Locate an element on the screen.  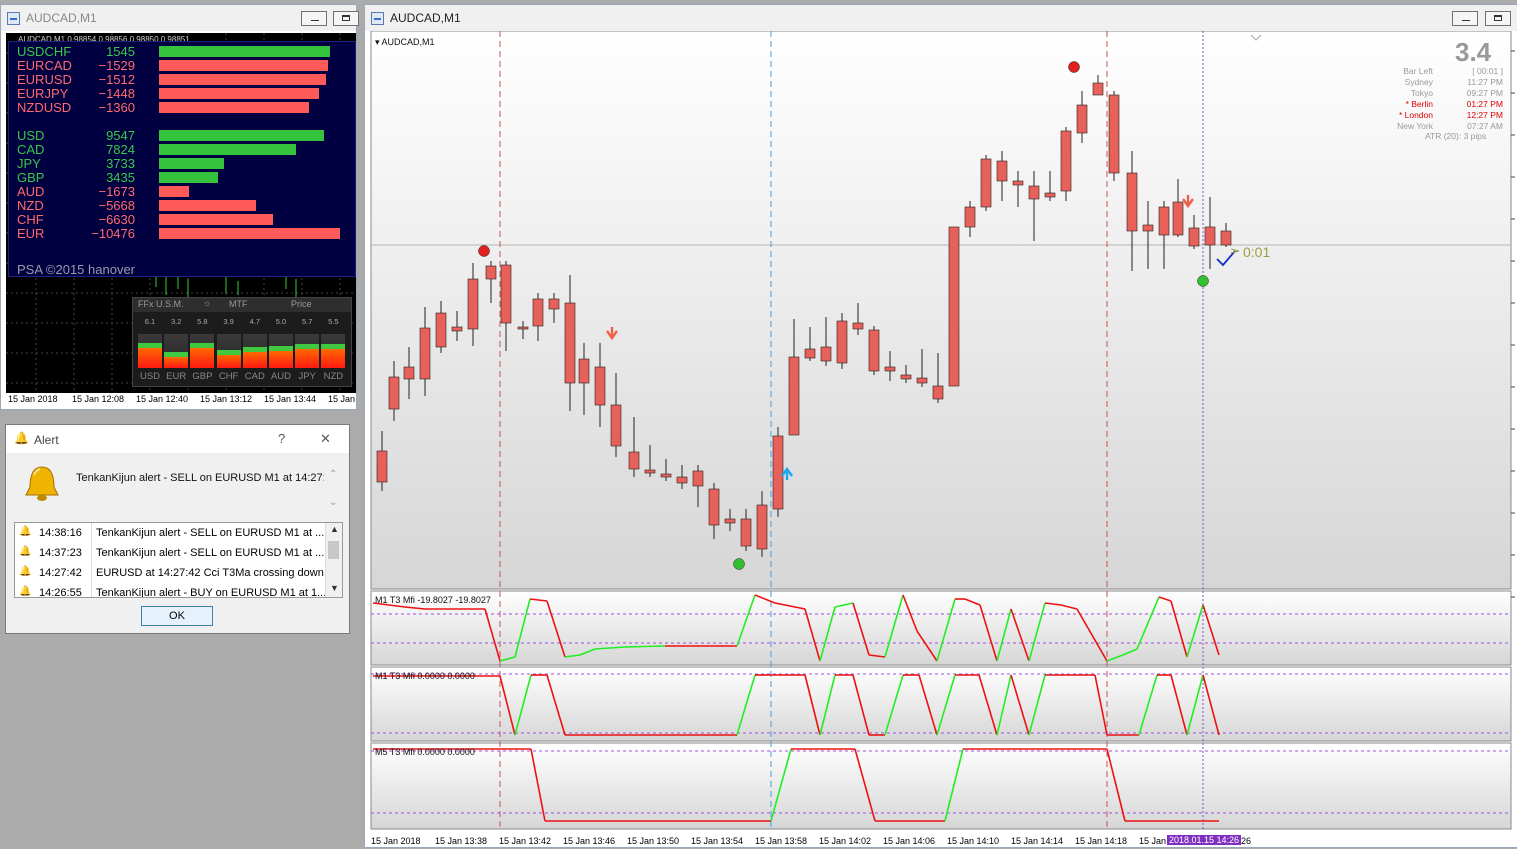
alert-titlebar: 🔔 Alert ? ✕ is located at coordinates (177, 439).